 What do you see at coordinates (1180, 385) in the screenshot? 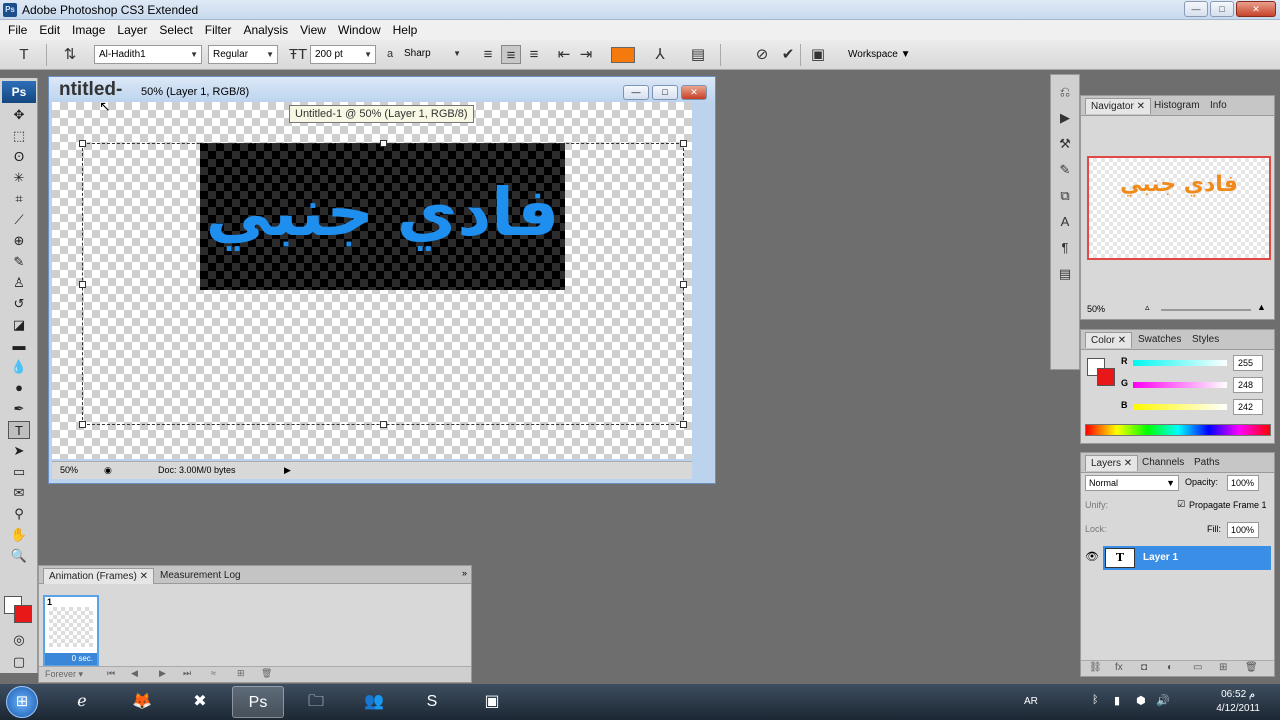
I see `green-slider` at bounding box center [1180, 385].